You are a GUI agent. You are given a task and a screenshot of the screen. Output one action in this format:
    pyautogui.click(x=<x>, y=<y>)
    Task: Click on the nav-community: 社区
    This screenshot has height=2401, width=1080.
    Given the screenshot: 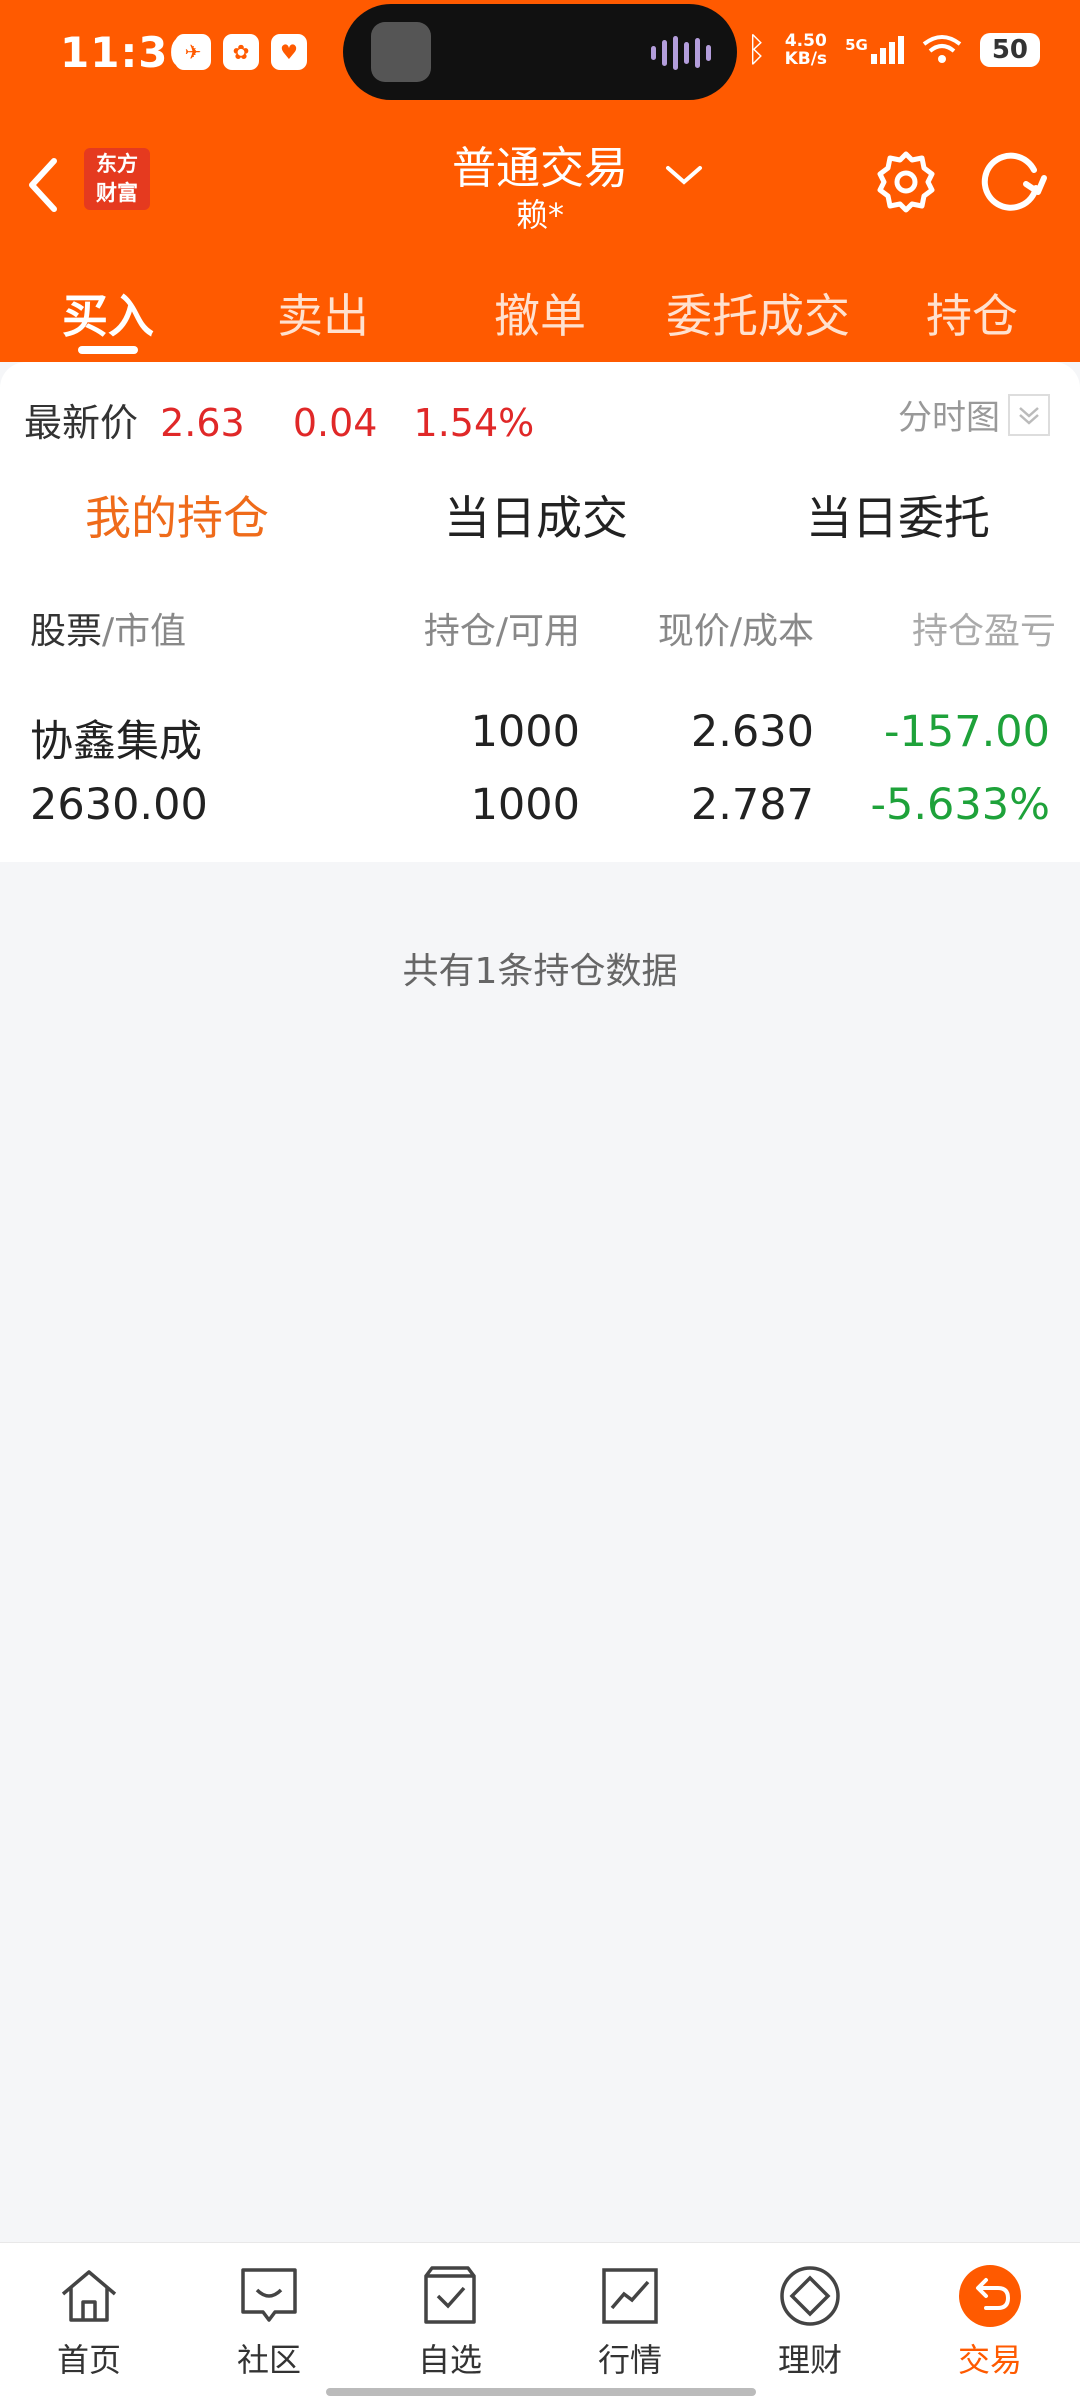 What is the action you would take?
    pyautogui.click(x=269, y=2321)
    